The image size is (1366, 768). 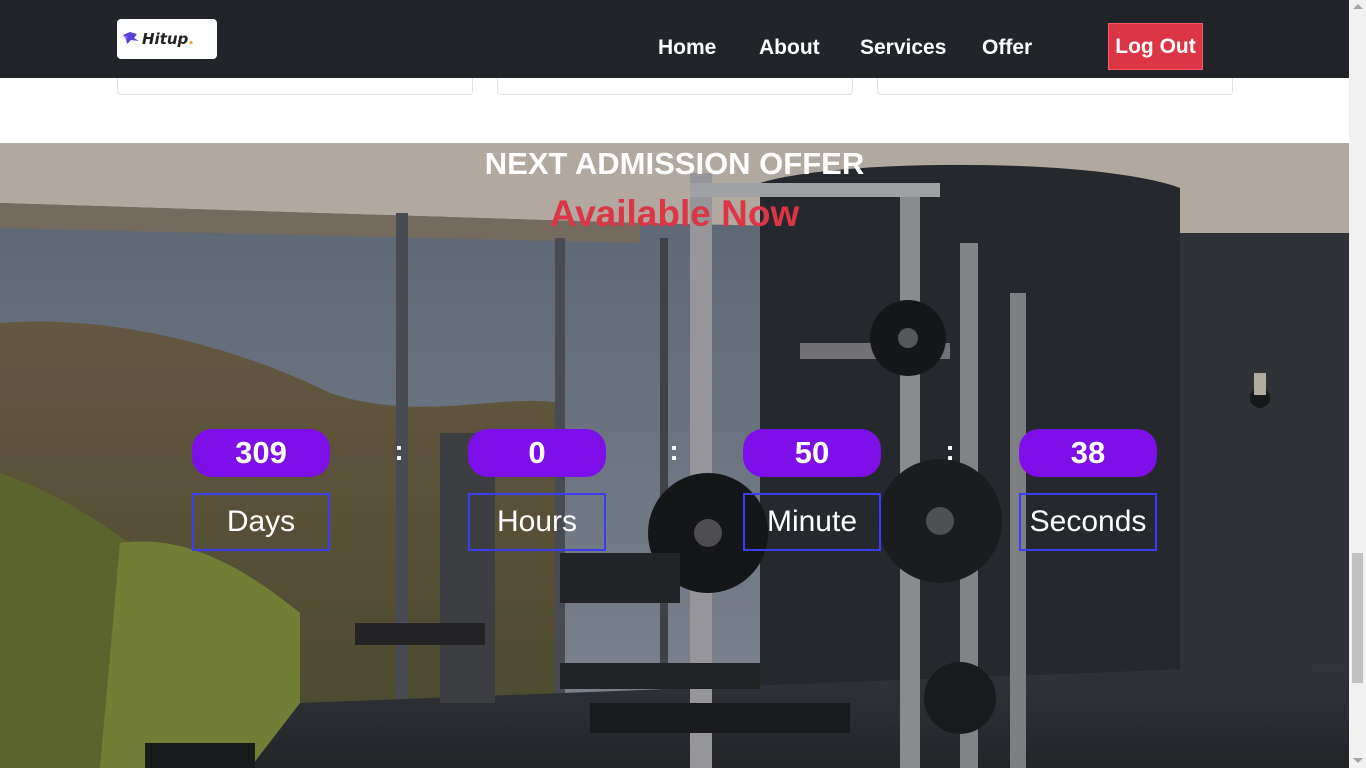 What do you see at coordinates (1357, 618) in the screenshot?
I see `scrollbar-thumb` at bounding box center [1357, 618].